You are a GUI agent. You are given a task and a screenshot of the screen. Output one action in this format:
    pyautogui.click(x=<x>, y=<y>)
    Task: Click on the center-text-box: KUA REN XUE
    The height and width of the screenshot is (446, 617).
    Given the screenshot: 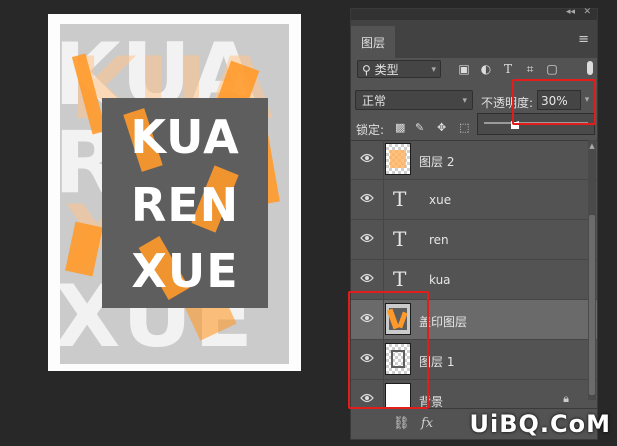 What is the action you would take?
    pyautogui.click(x=185, y=203)
    